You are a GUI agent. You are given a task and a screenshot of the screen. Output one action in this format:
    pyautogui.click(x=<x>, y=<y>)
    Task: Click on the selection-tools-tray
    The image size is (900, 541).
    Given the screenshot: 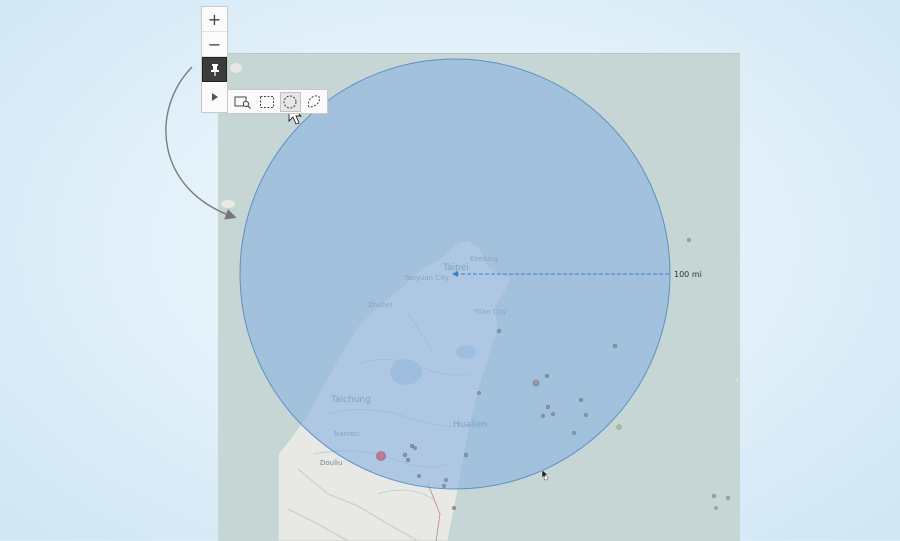 What is the action you would take?
    pyautogui.click(x=277, y=101)
    